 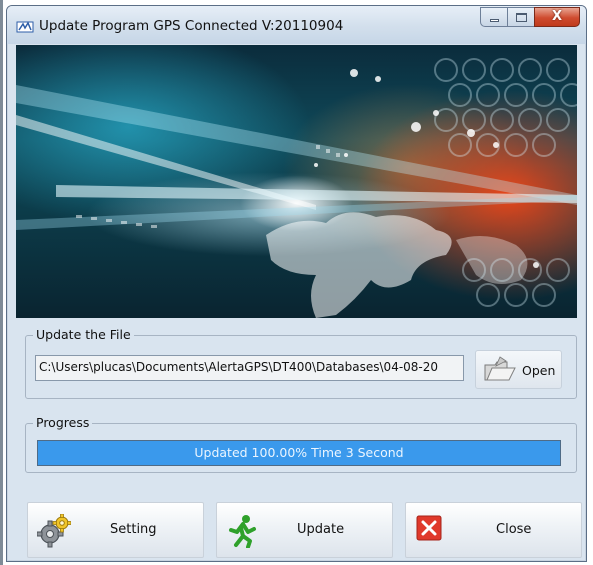 I want to click on app-update-icon, so click(x=25, y=26).